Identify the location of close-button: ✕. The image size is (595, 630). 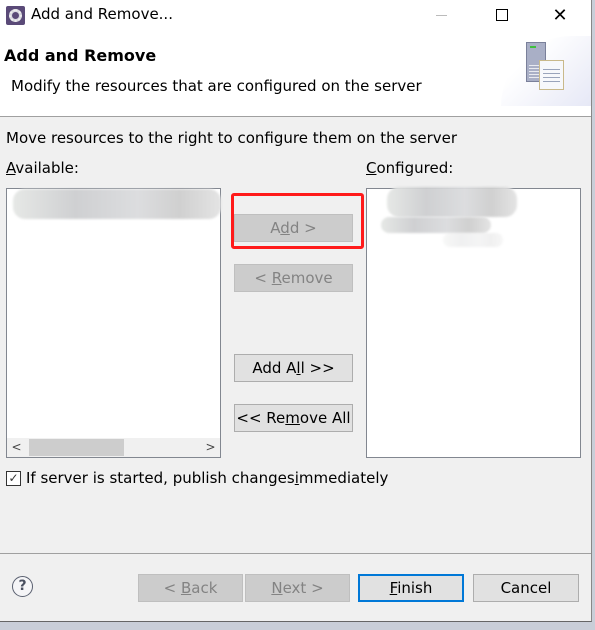
(560, 15).